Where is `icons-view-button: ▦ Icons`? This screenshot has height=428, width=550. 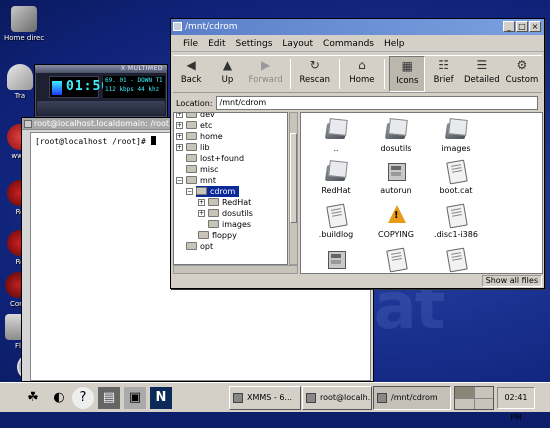 icons-view-button: ▦ Icons is located at coordinates (407, 74).